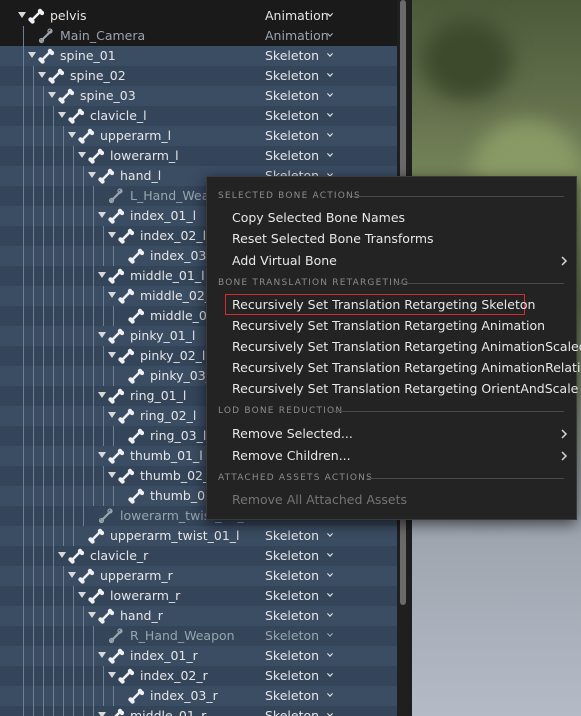 This screenshot has height=716, width=581. I want to click on bone-row: clavicle_r Skeleton, so click(198, 556).